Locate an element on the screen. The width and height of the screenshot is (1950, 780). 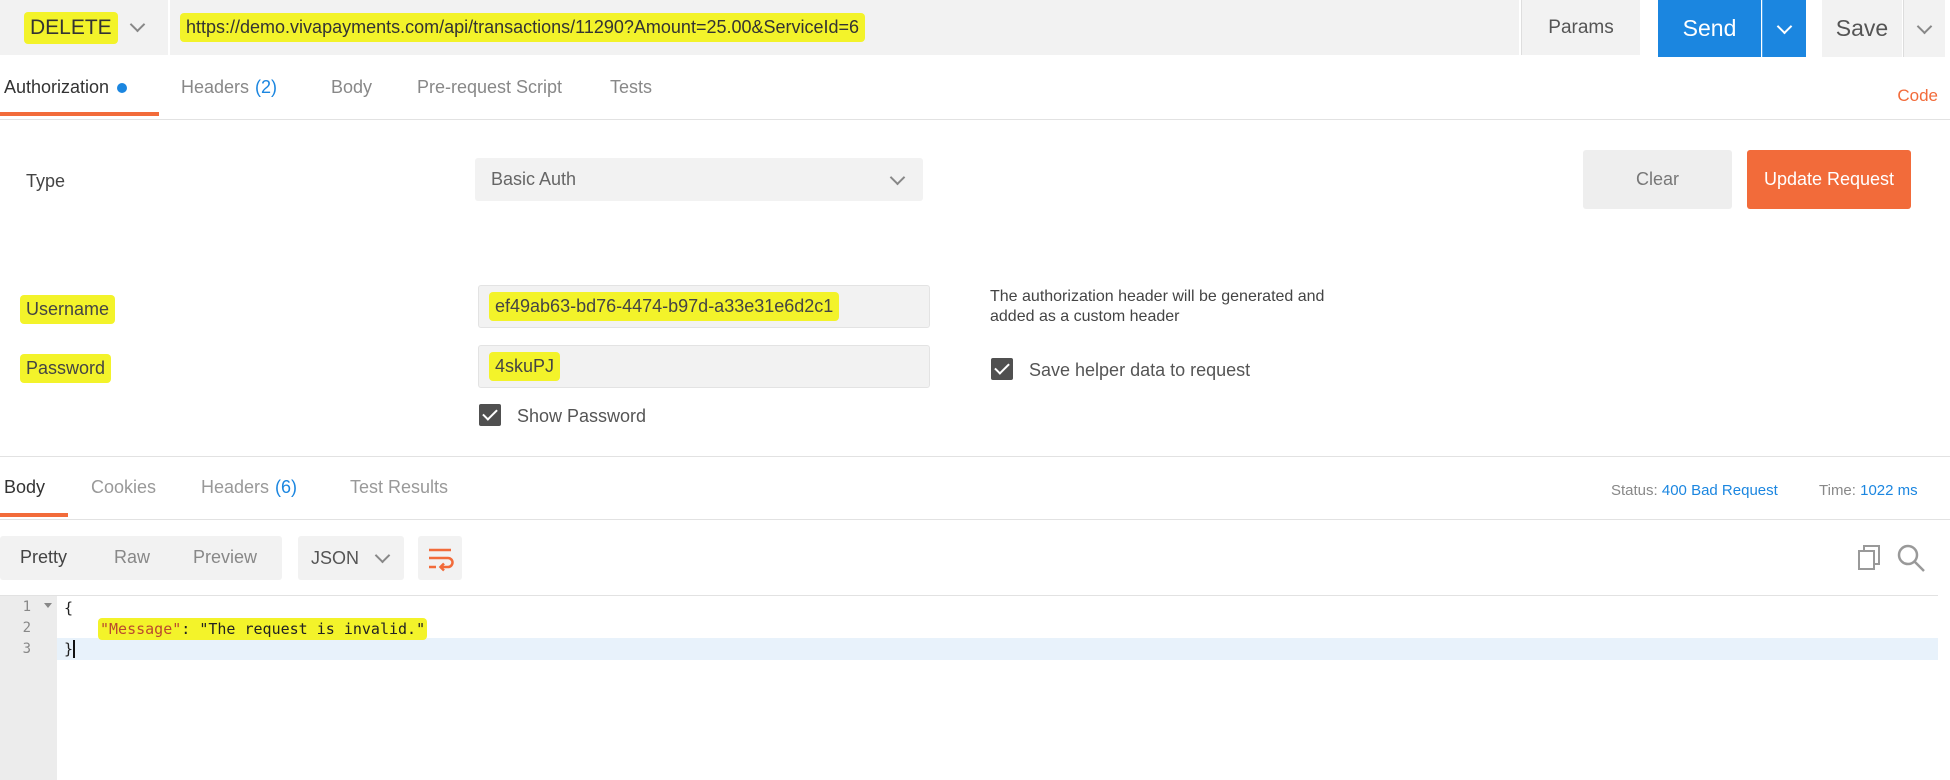
tab-test-results: Test Results is located at coordinates (399, 487).